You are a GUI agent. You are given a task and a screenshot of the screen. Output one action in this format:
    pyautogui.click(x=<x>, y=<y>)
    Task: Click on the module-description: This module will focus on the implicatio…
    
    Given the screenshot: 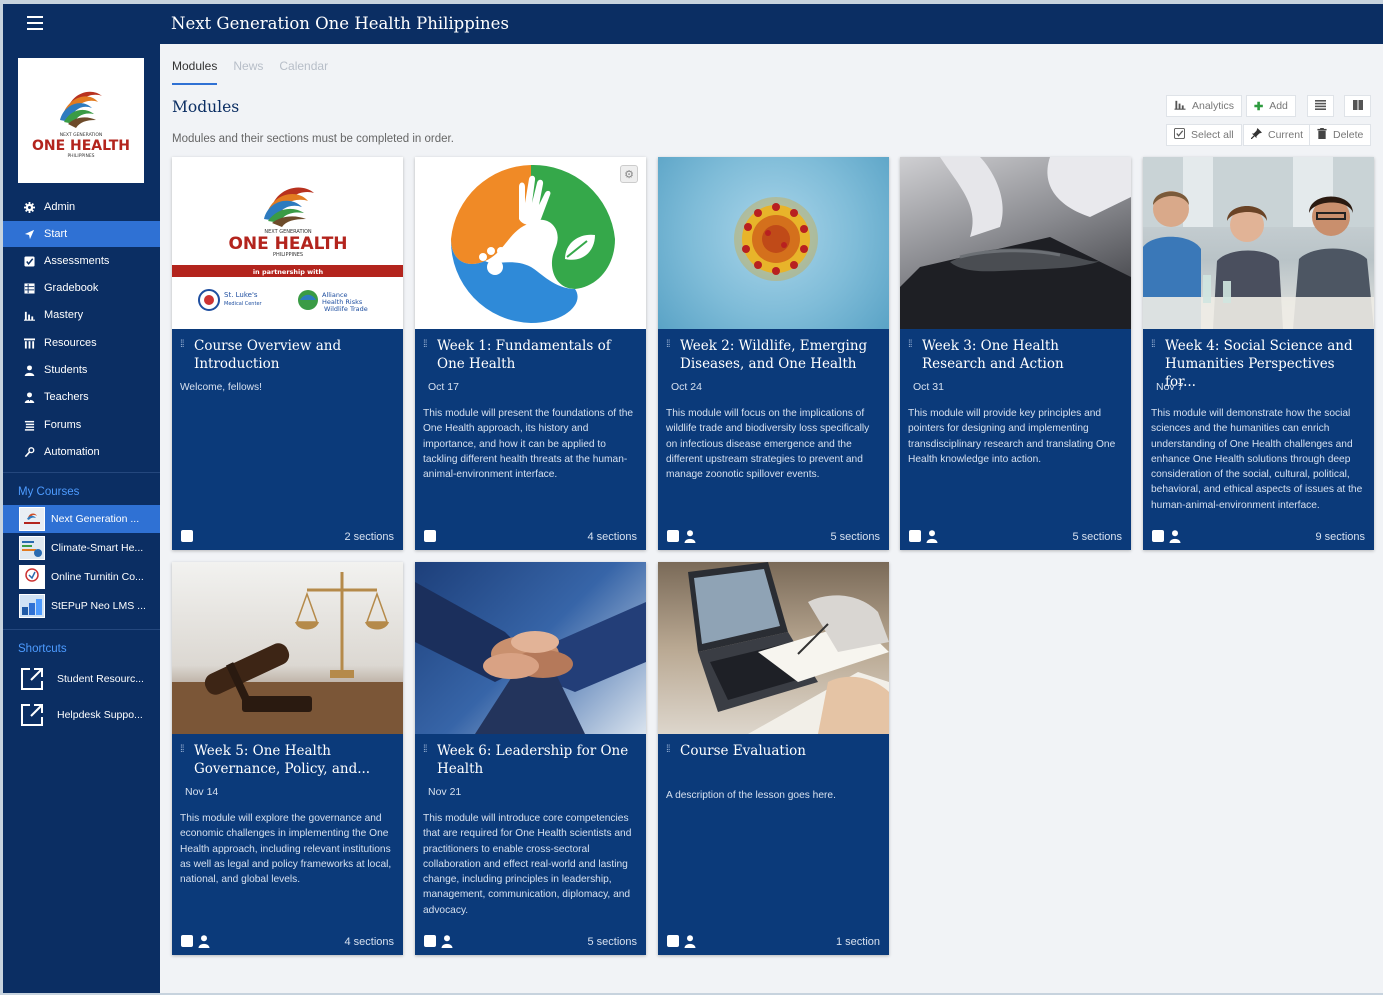 What is the action you would take?
    pyautogui.click(x=768, y=444)
    